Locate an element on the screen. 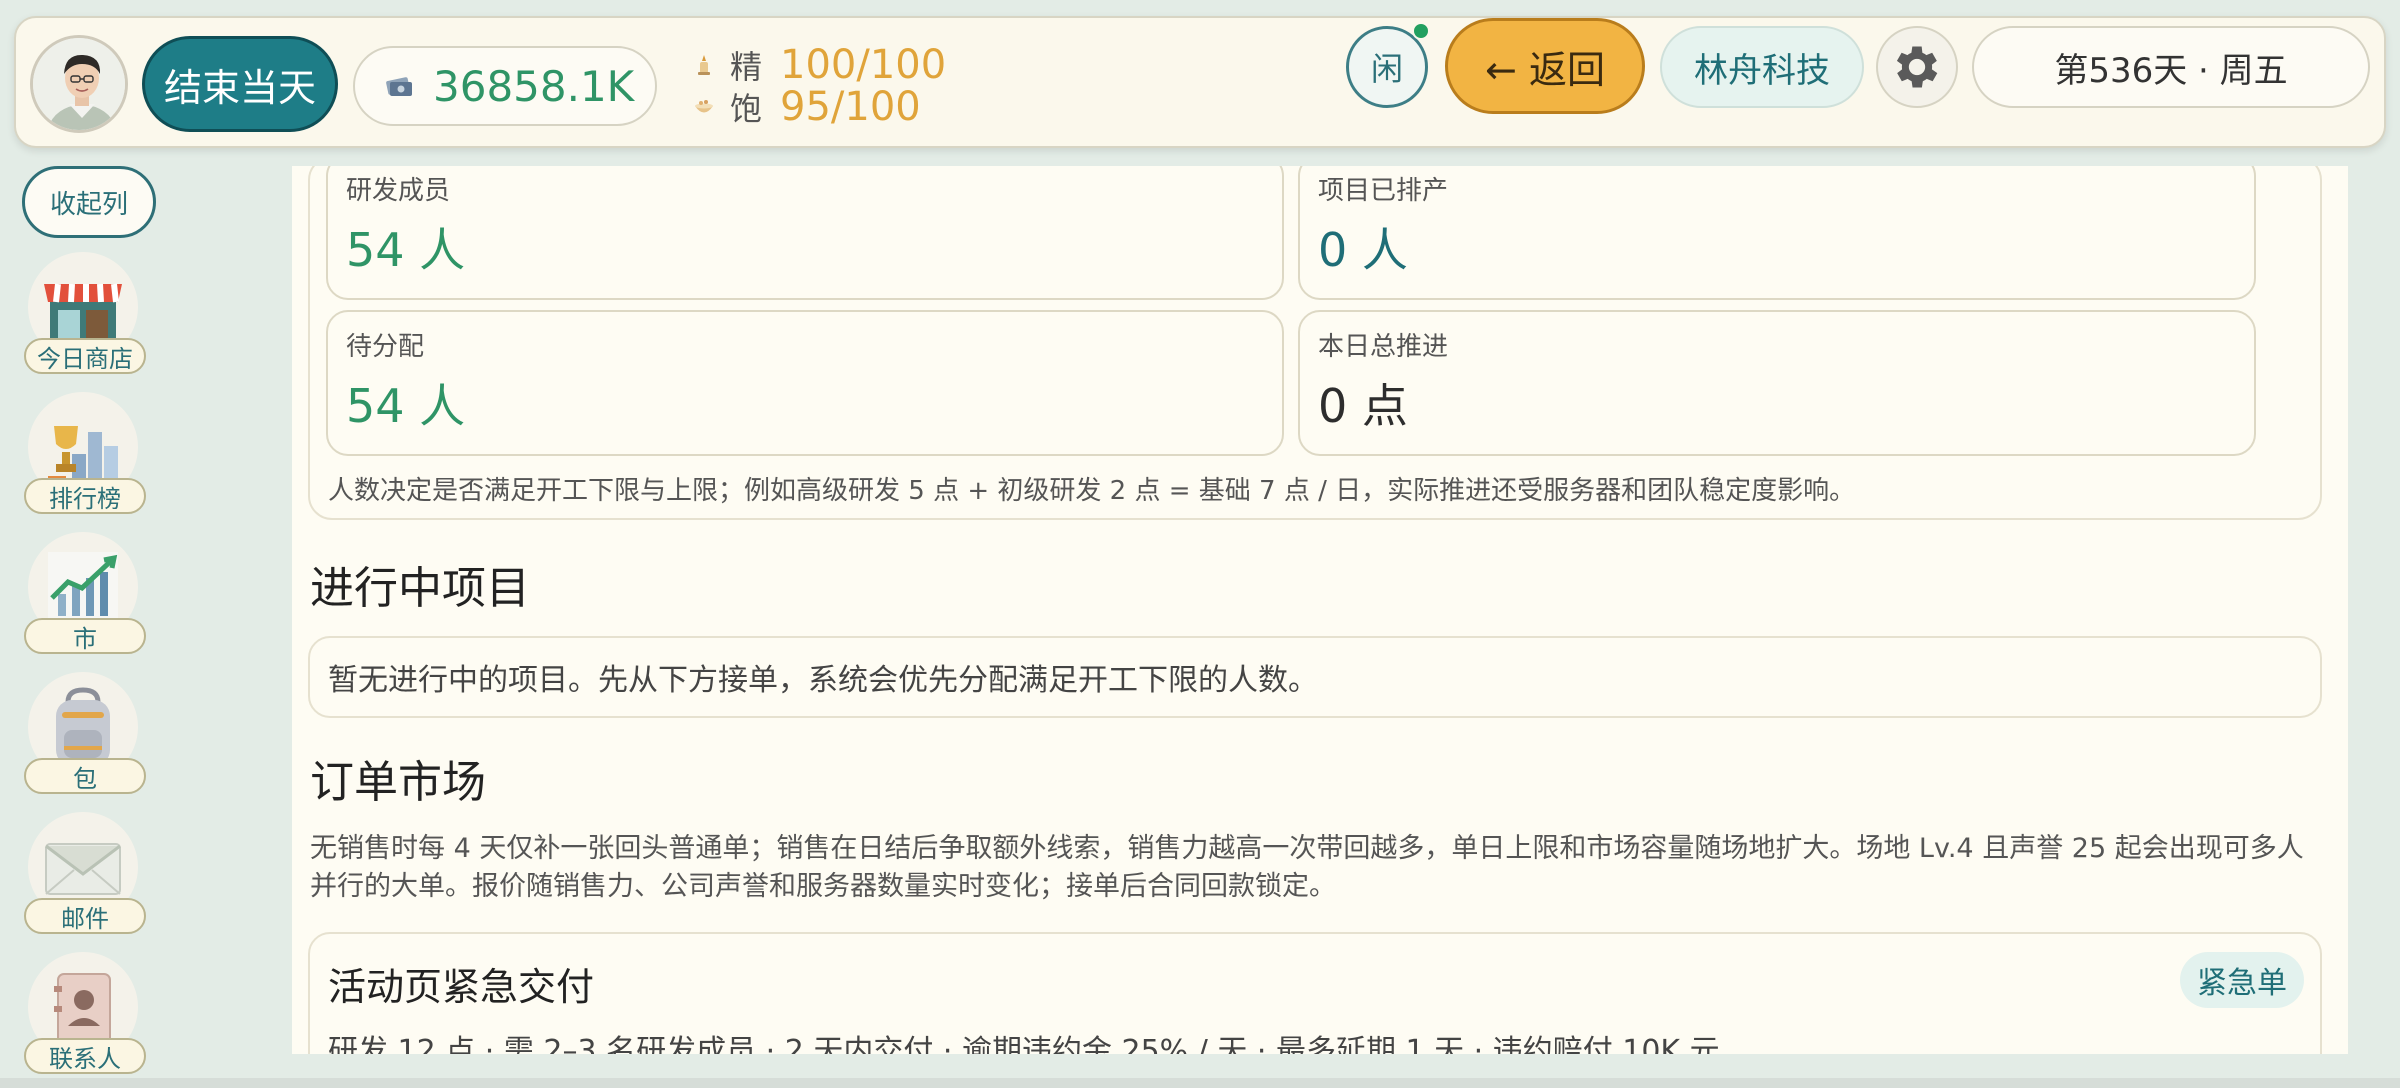 This screenshot has height=1088, width=2400. settings-button is located at coordinates (1917, 67).